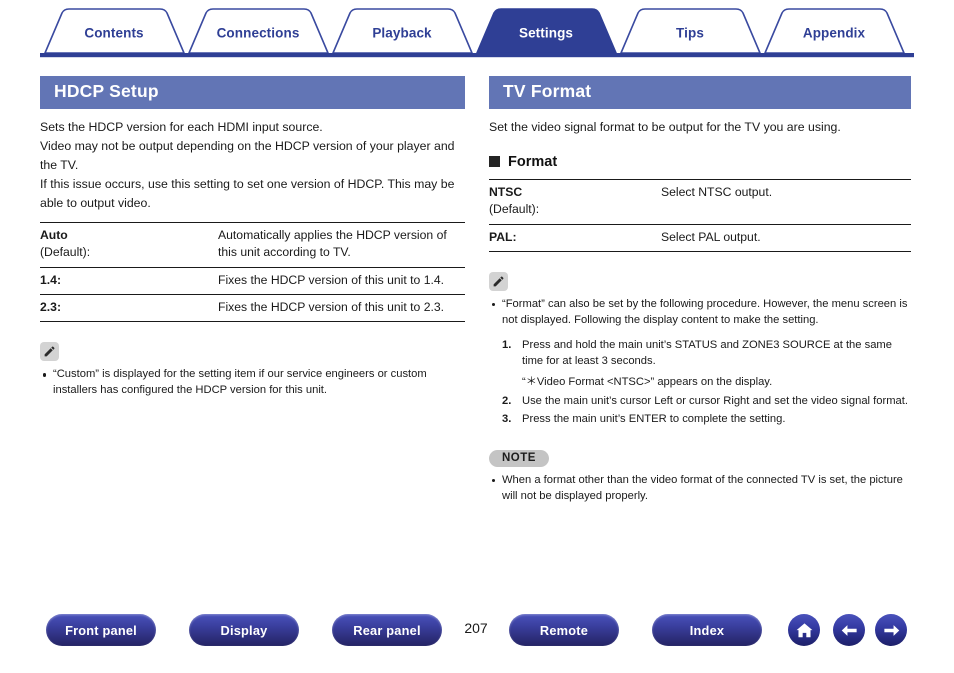 This screenshot has height=673, width=954. I want to click on arrow-right-icon, so click(891, 630).